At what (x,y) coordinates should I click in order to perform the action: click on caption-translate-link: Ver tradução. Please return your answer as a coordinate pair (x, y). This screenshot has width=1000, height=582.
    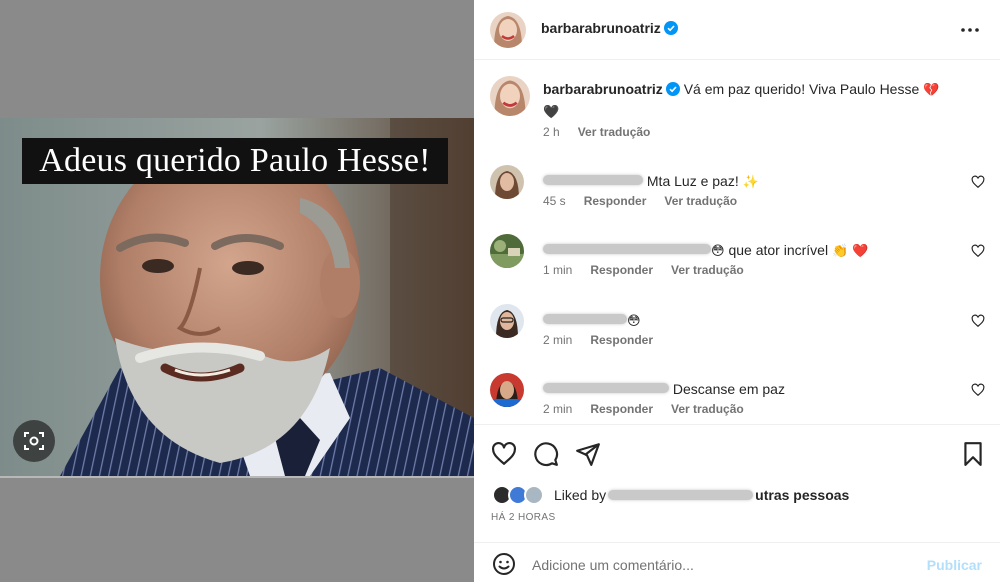
    Looking at the image, I should click on (614, 132).